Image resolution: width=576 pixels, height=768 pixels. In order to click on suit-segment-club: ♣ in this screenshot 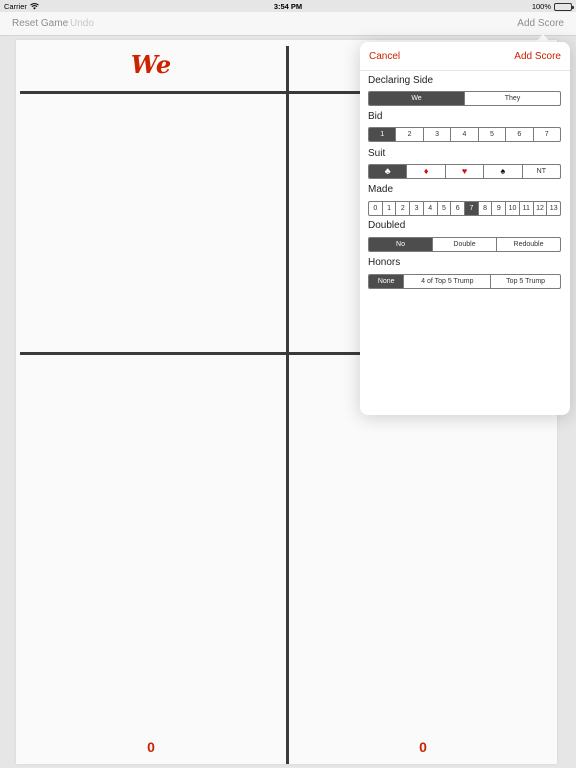, I will do `click(388, 171)`.